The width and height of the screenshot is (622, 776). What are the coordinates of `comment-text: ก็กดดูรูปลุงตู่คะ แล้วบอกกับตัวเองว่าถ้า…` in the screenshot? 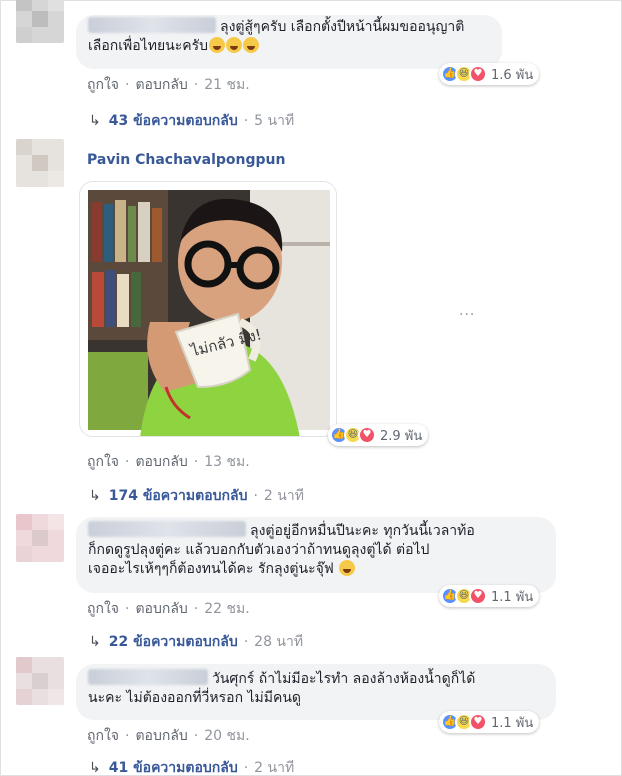 It's located at (259, 550).